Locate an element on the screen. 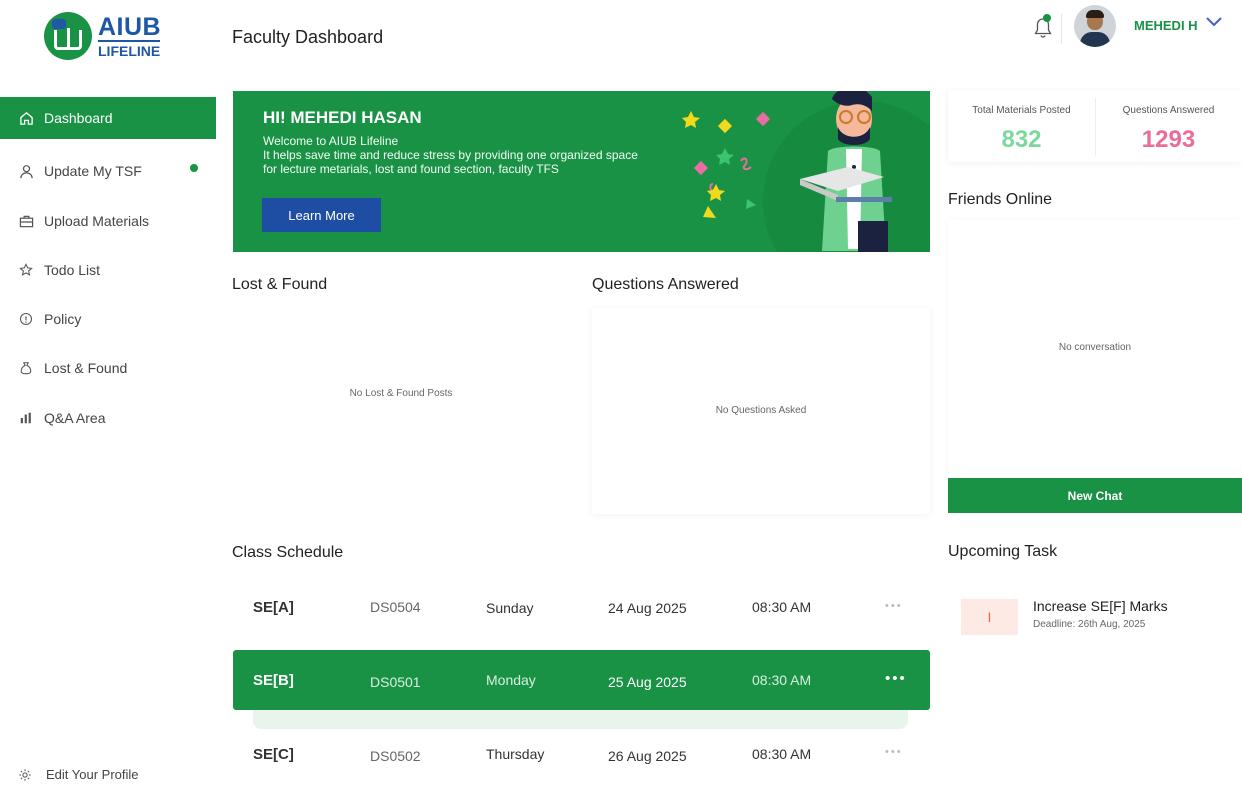  sidebar-item-dashboard: Dashboard is located at coordinates (108, 118).